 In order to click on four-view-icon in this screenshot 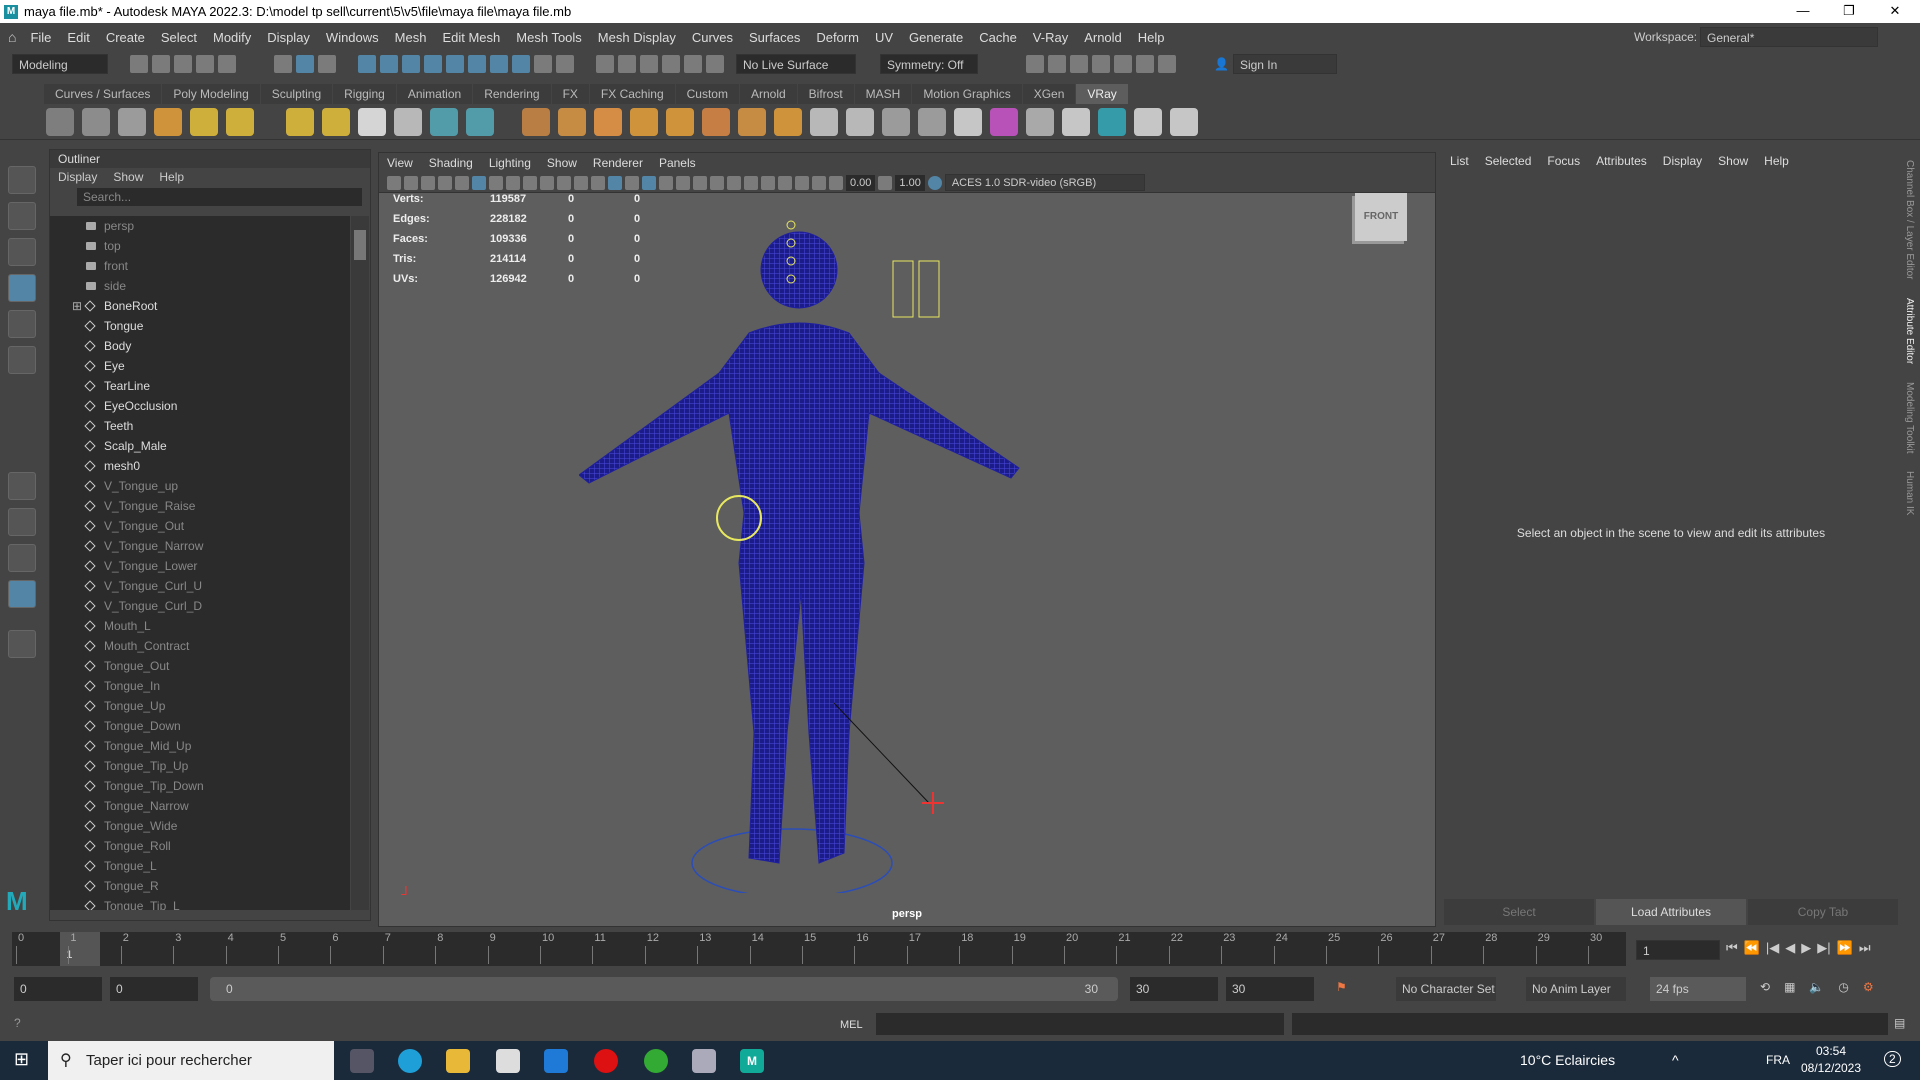, I will do `click(22, 522)`.